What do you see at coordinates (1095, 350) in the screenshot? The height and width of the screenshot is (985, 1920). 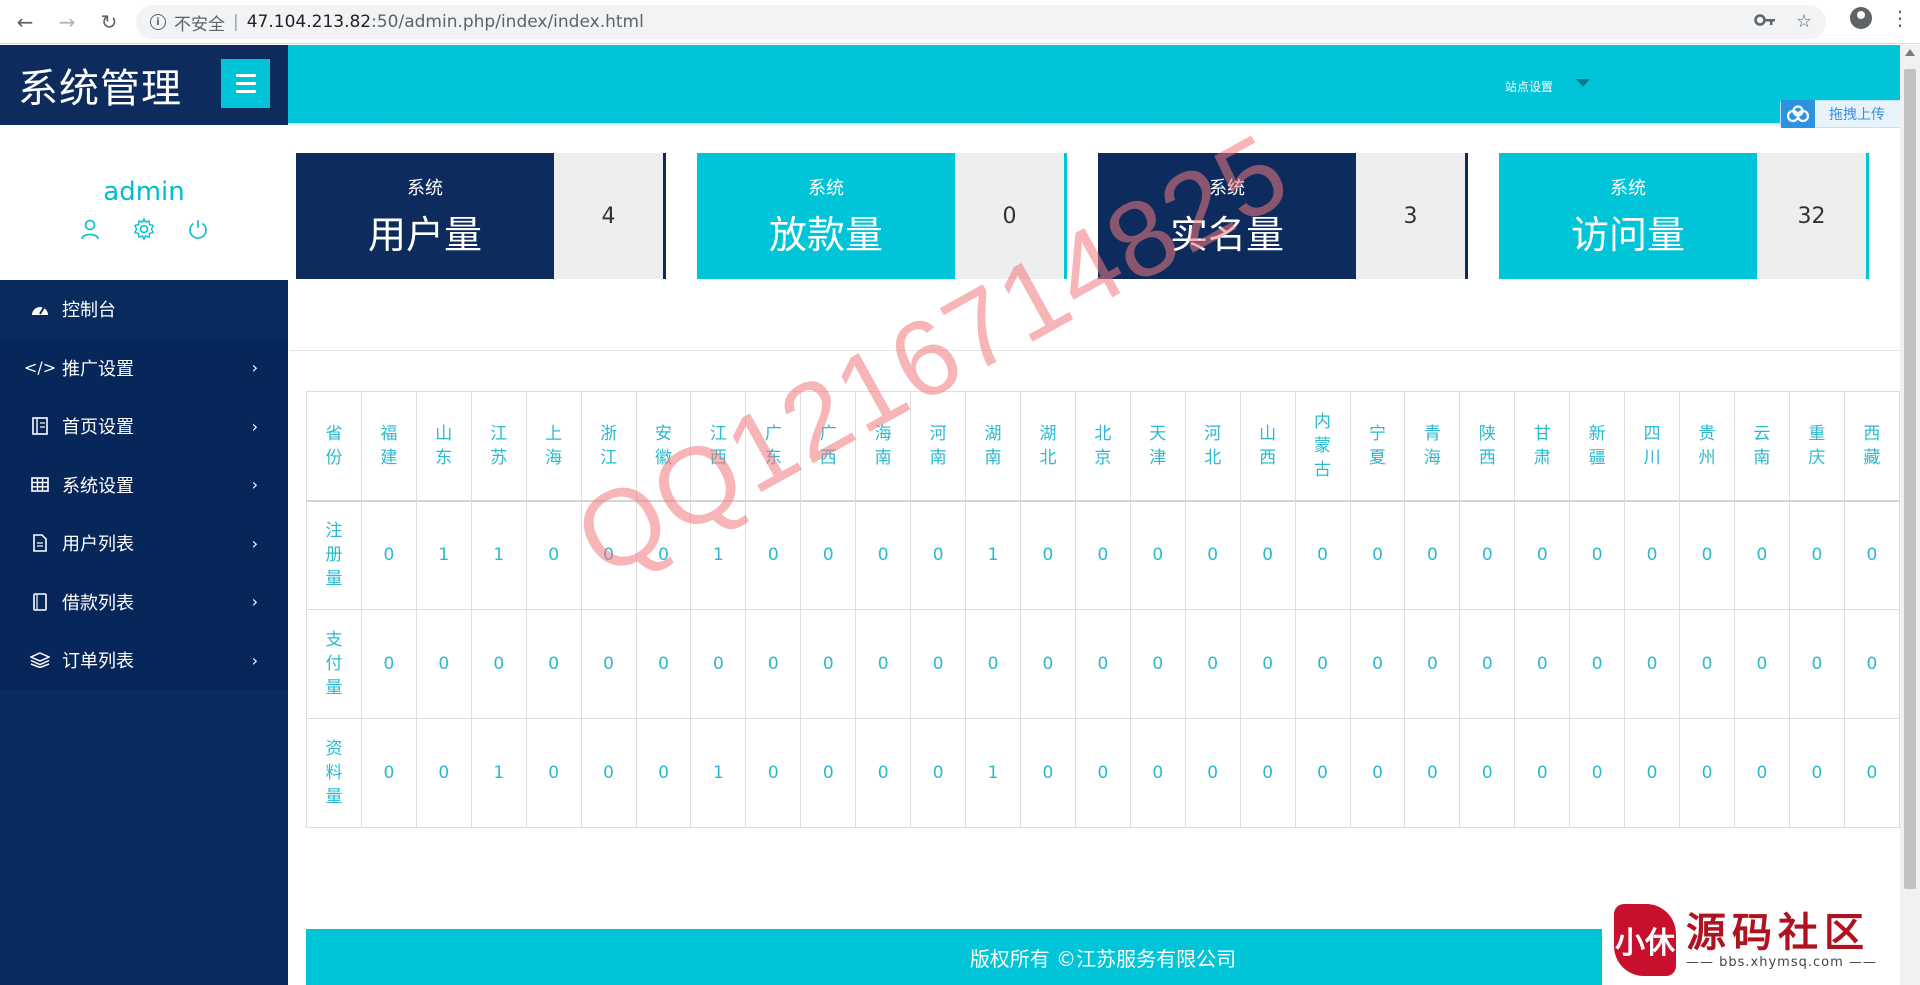 I see `section-divider` at bounding box center [1095, 350].